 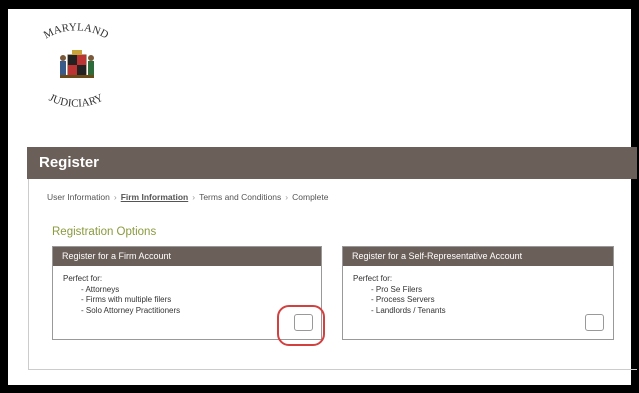 What do you see at coordinates (301, 325) in the screenshot?
I see `highlight-annotation` at bounding box center [301, 325].